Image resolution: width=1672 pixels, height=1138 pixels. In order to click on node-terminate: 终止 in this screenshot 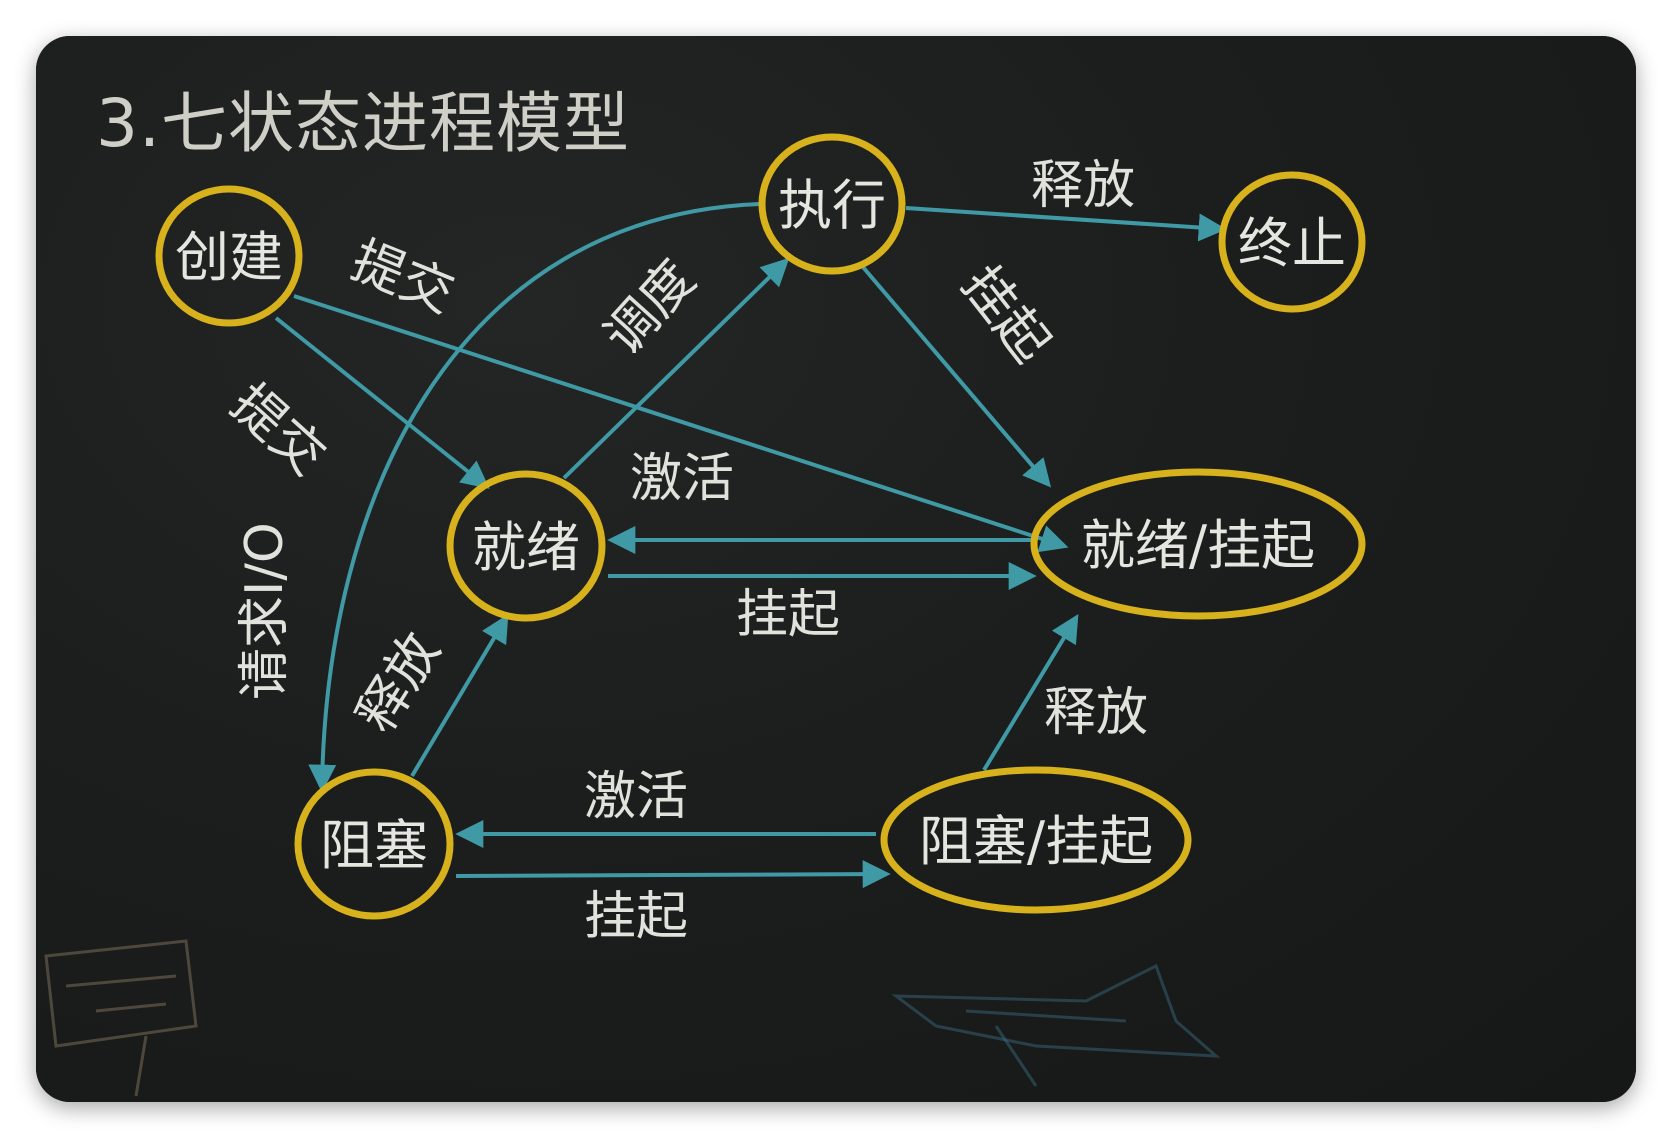, I will do `click(1292, 242)`.